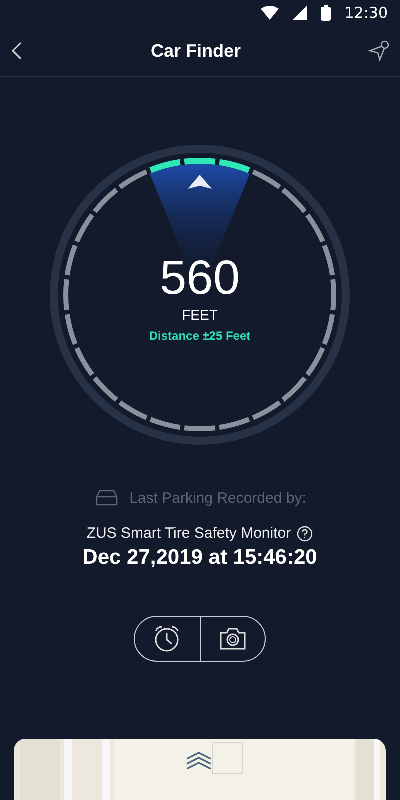  Describe the element at coordinates (269, 13) in the screenshot. I see `wifi-icon` at that location.